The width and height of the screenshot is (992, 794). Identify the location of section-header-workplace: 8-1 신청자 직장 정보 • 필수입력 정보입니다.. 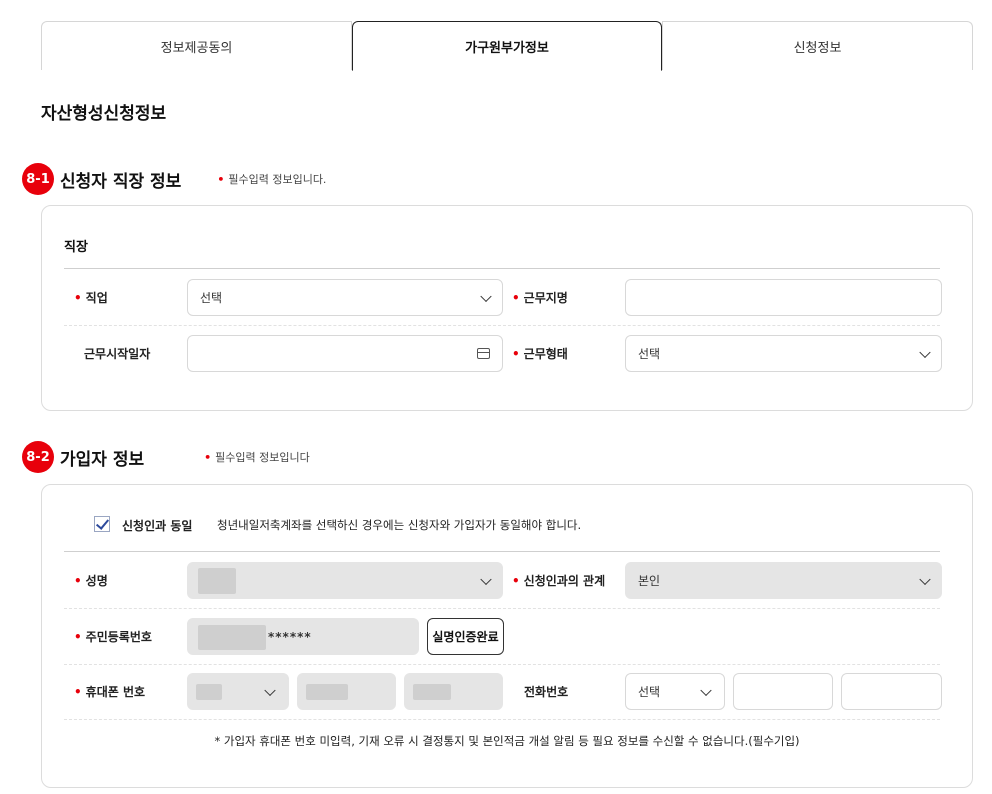
(174, 179).